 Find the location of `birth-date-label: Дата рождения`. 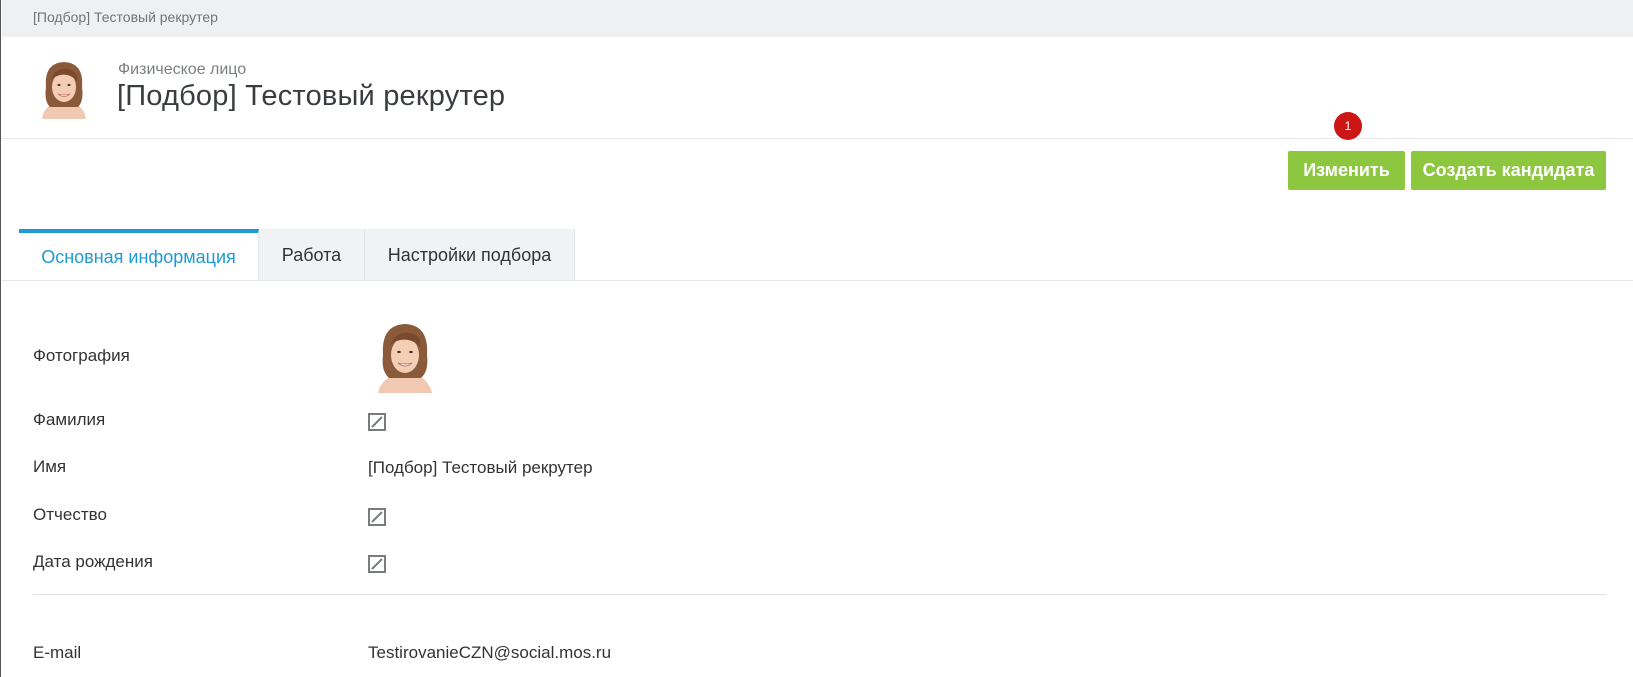

birth-date-label: Дата рождения is located at coordinates (93, 561).